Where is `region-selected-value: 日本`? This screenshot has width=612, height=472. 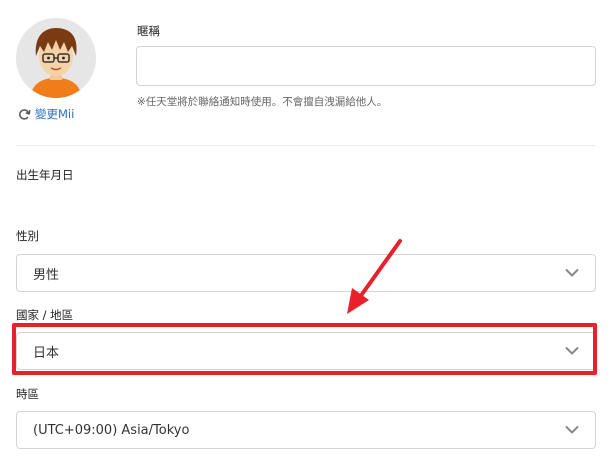
region-selected-value: 日本 is located at coordinates (46, 353).